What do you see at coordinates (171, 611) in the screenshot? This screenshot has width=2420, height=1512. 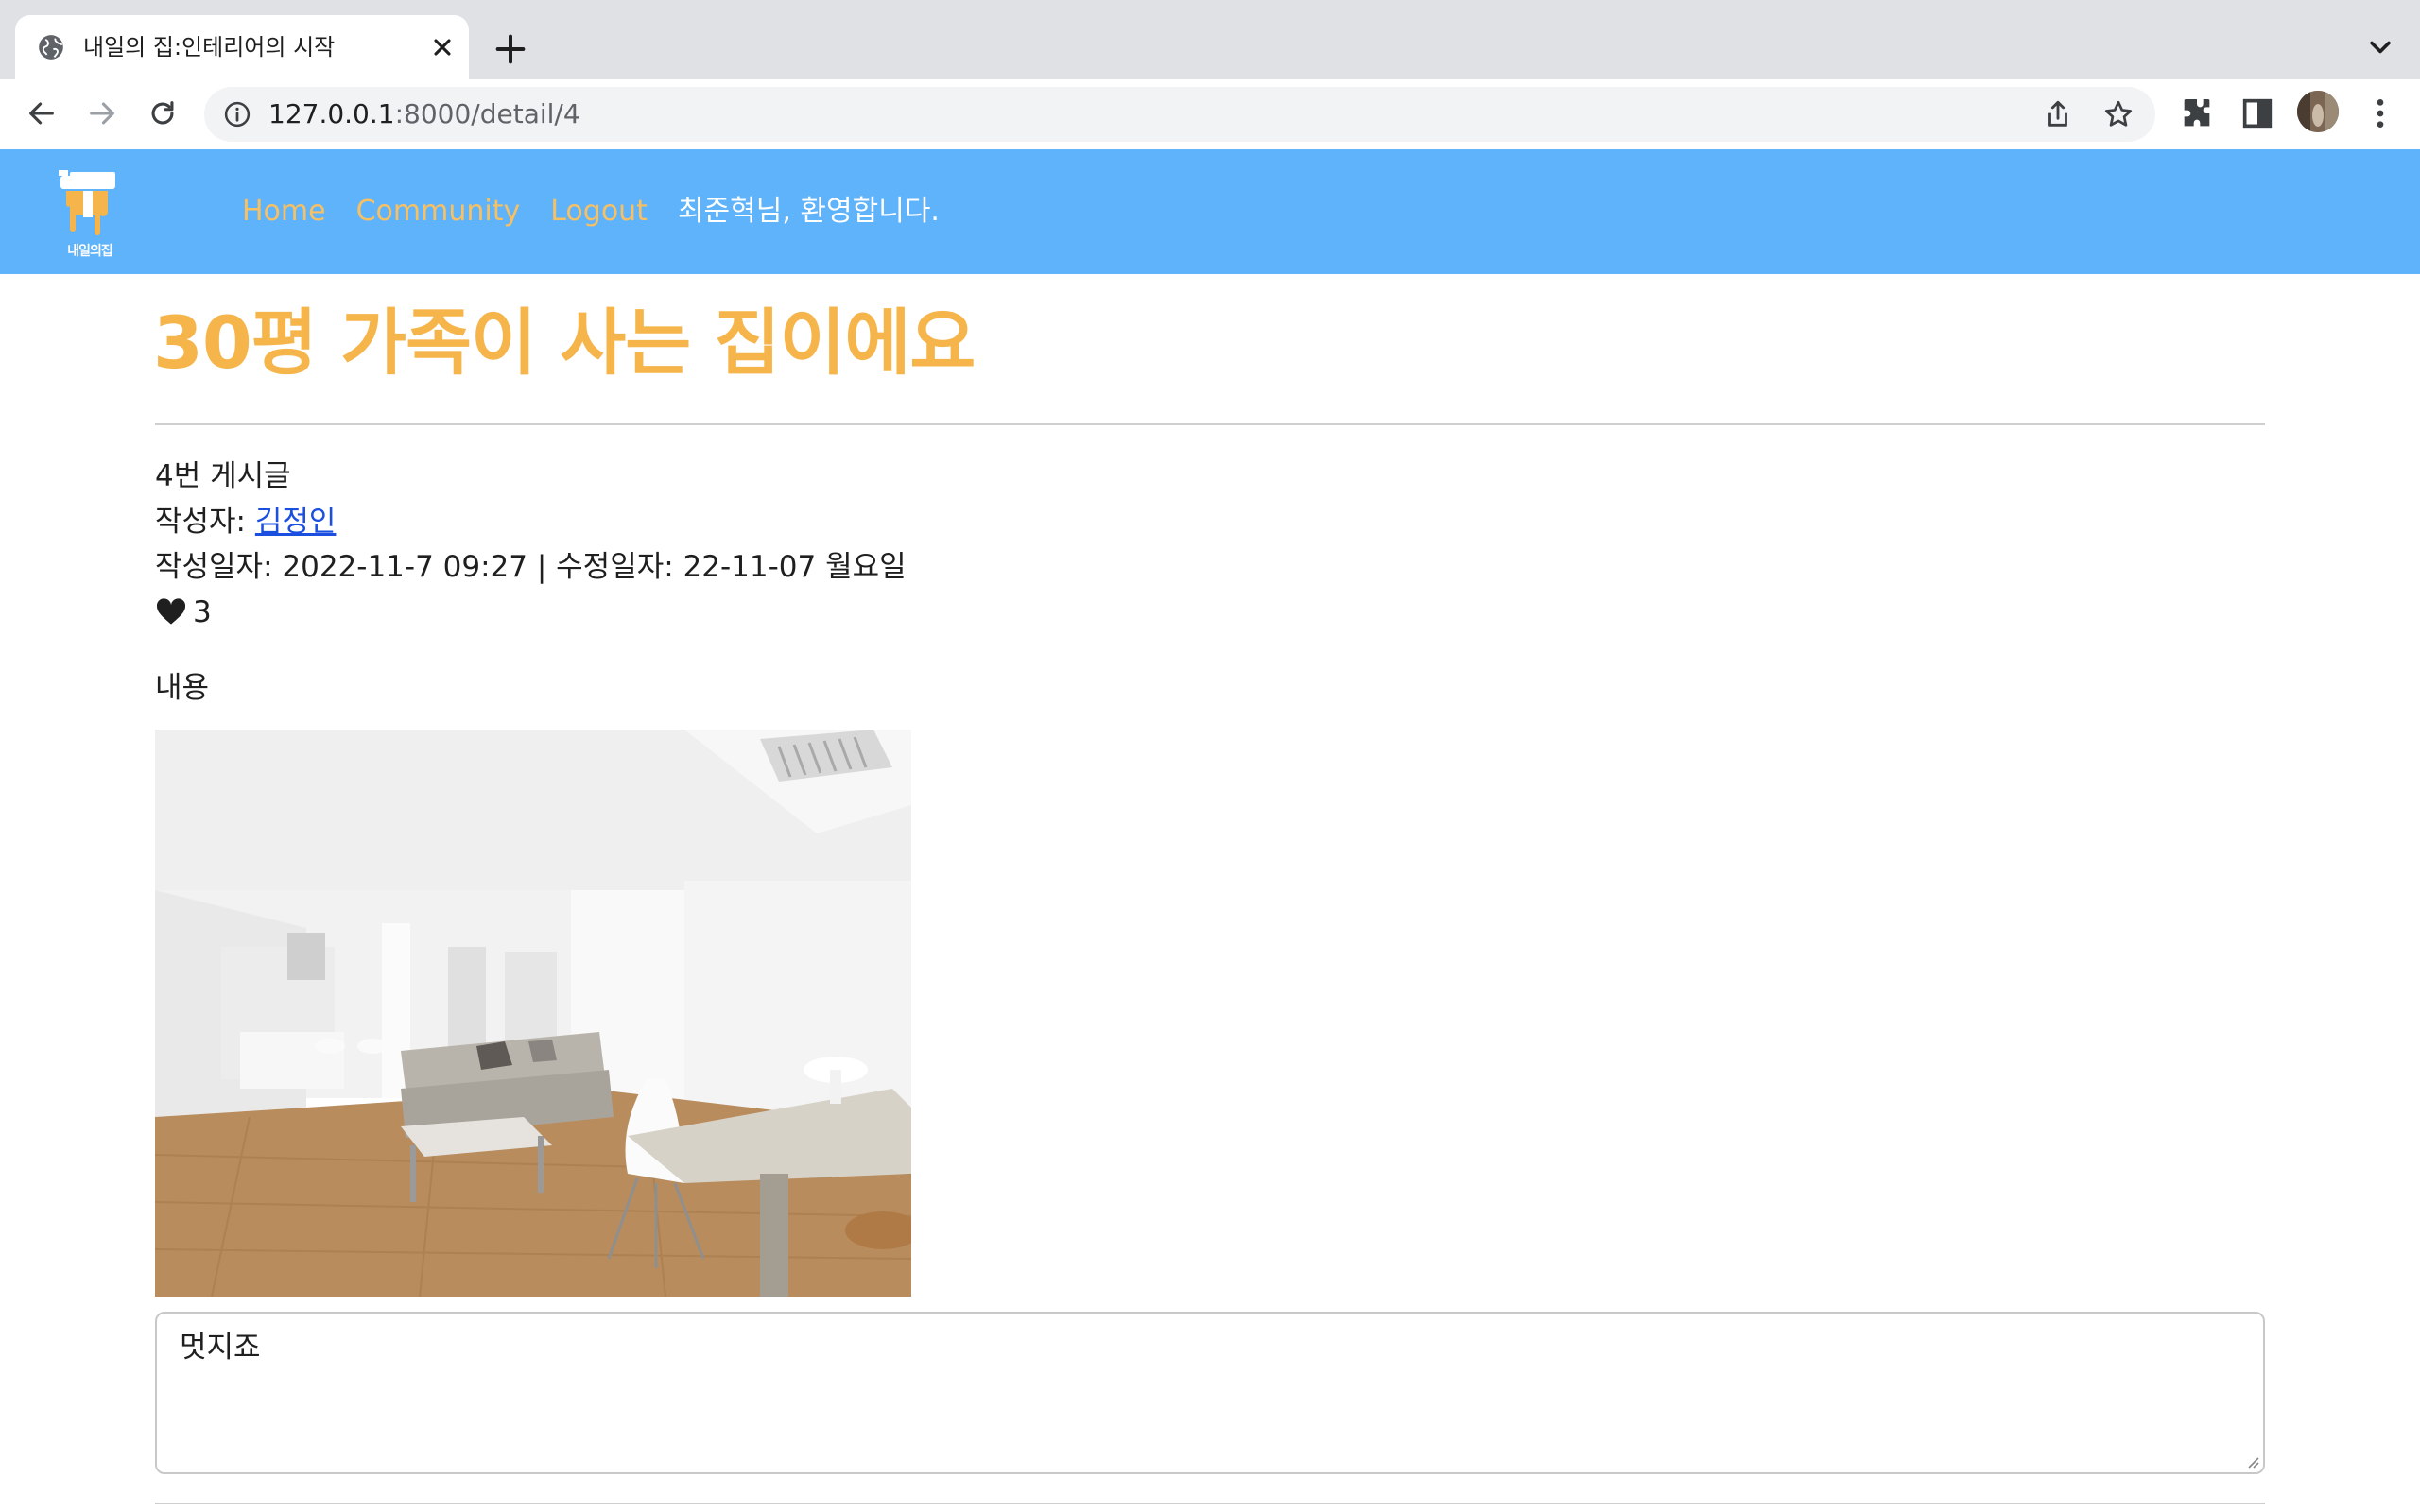 I see `heart-icon` at bounding box center [171, 611].